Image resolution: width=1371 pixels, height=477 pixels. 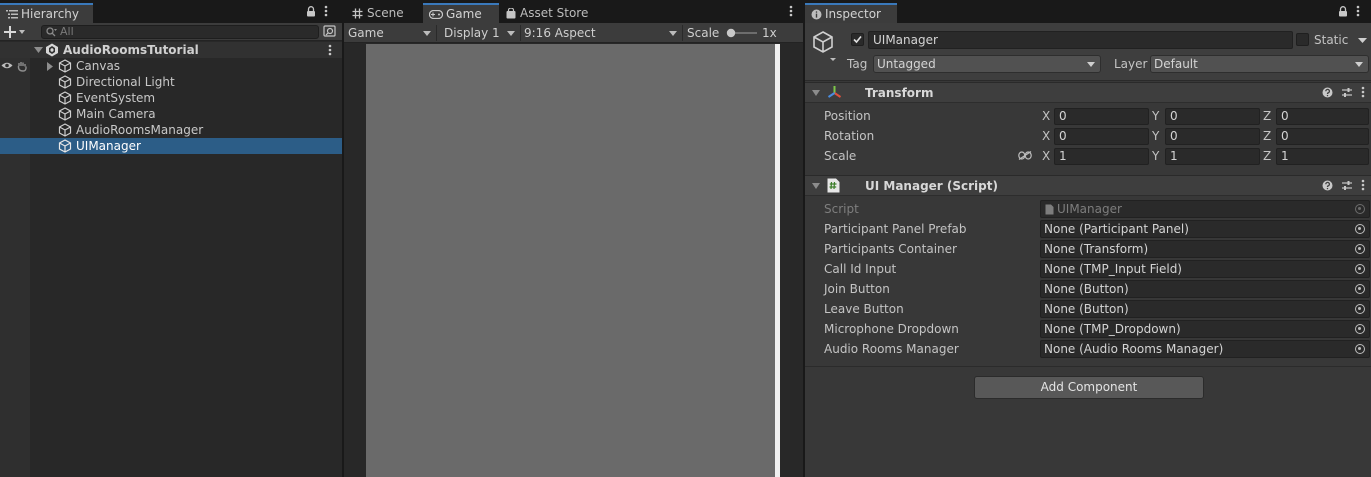 I want to click on script-reference-value: UIManager, so click(x=1089, y=209).